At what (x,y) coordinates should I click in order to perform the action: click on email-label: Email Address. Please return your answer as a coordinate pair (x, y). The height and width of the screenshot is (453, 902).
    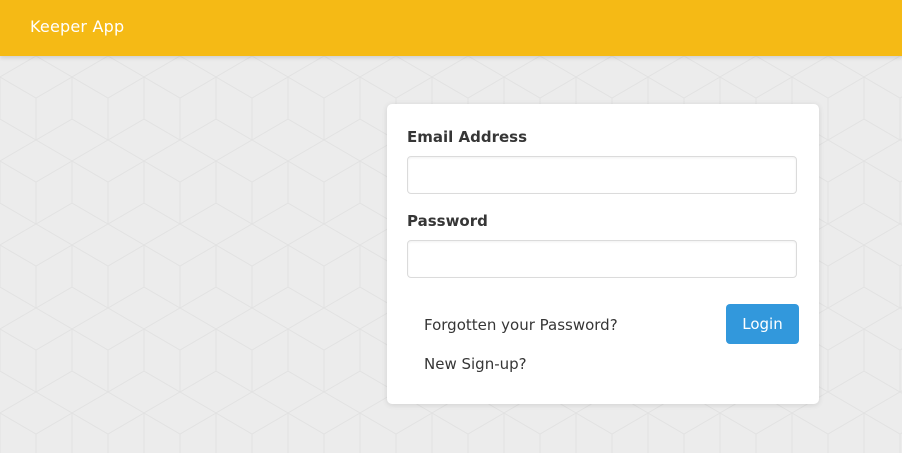
    Looking at the image, I should click on (467, 137).